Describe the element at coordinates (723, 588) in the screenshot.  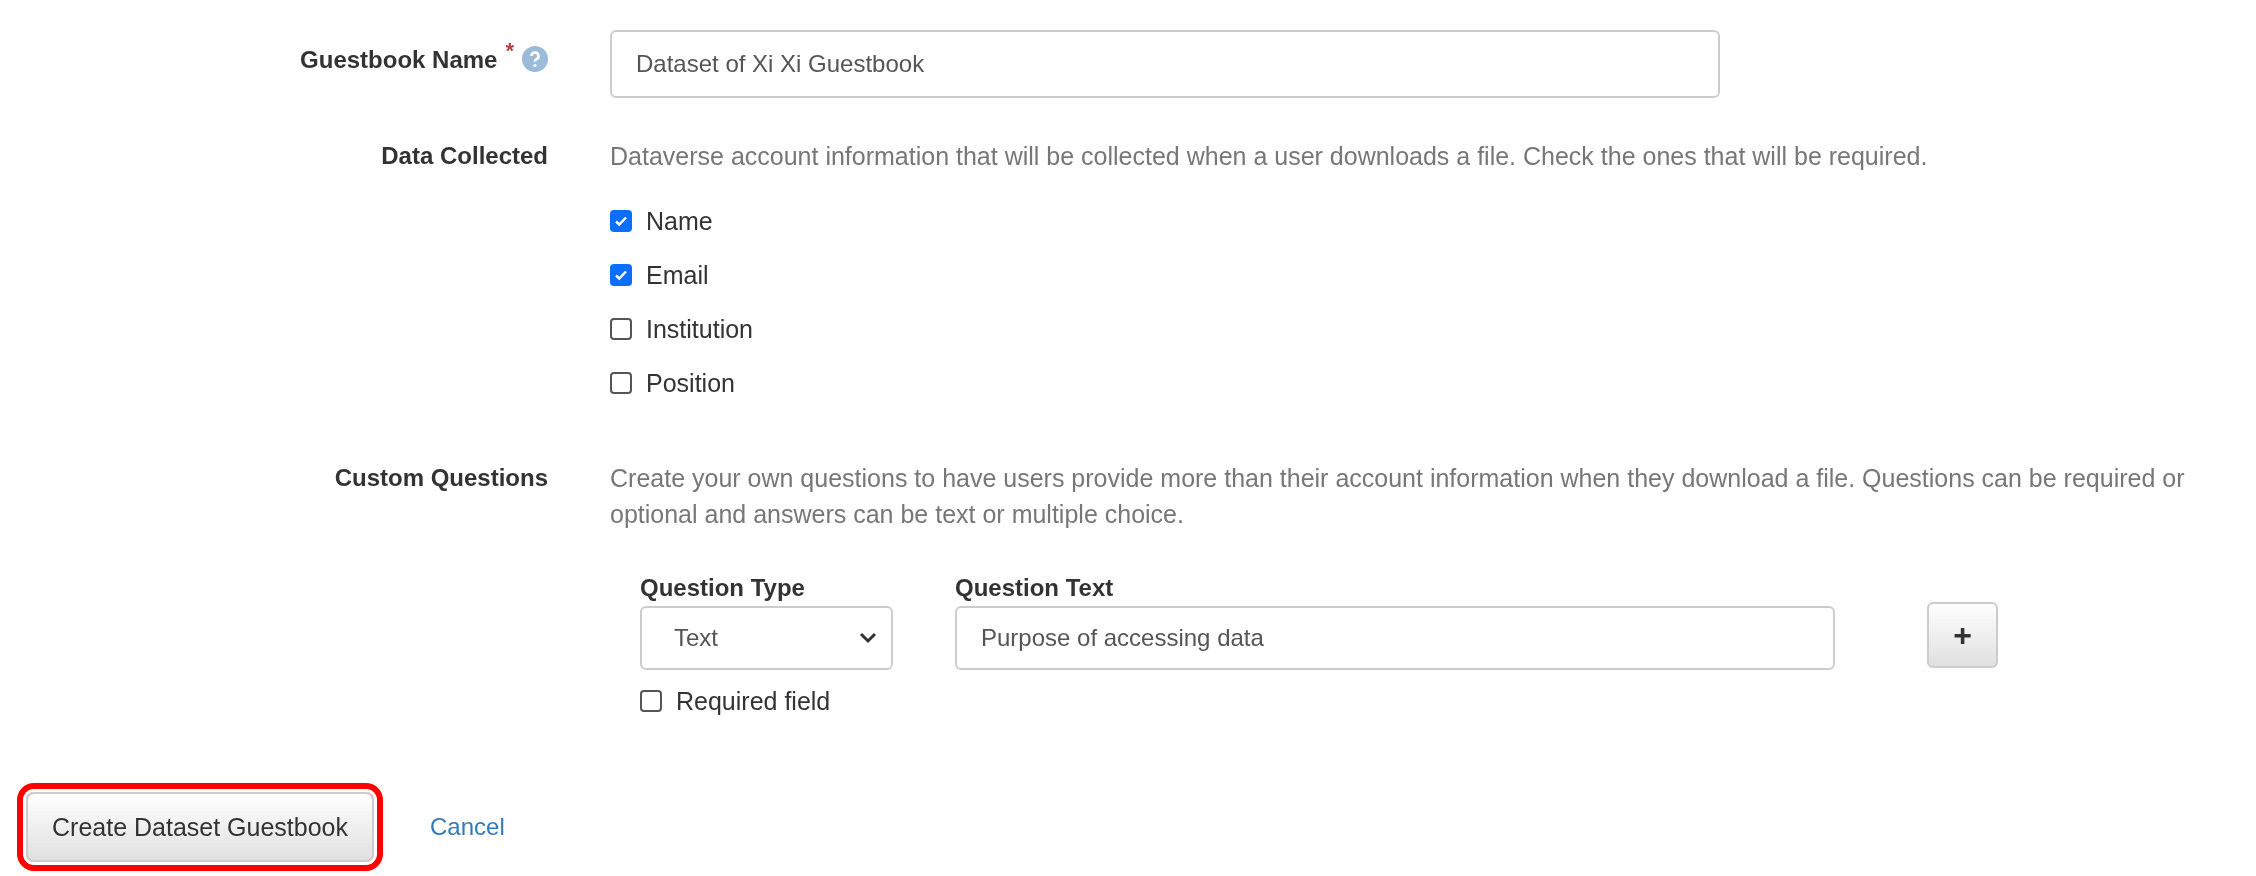
I see `column-label: Question Type` at that location.